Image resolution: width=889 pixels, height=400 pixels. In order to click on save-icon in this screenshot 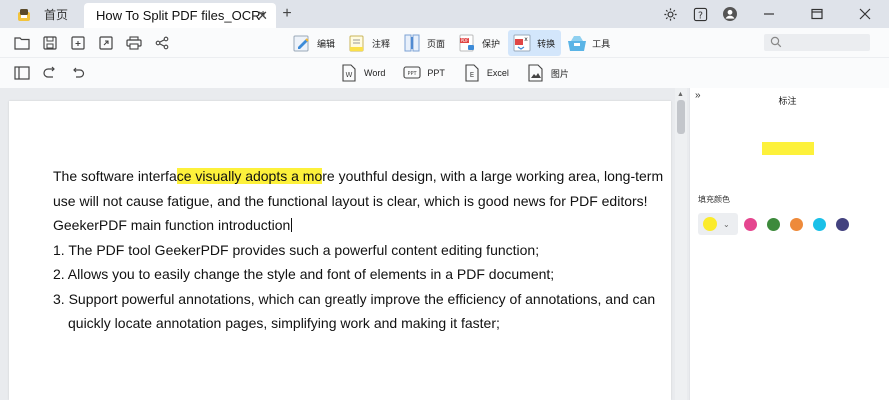, I will do `click(50, 43)`.